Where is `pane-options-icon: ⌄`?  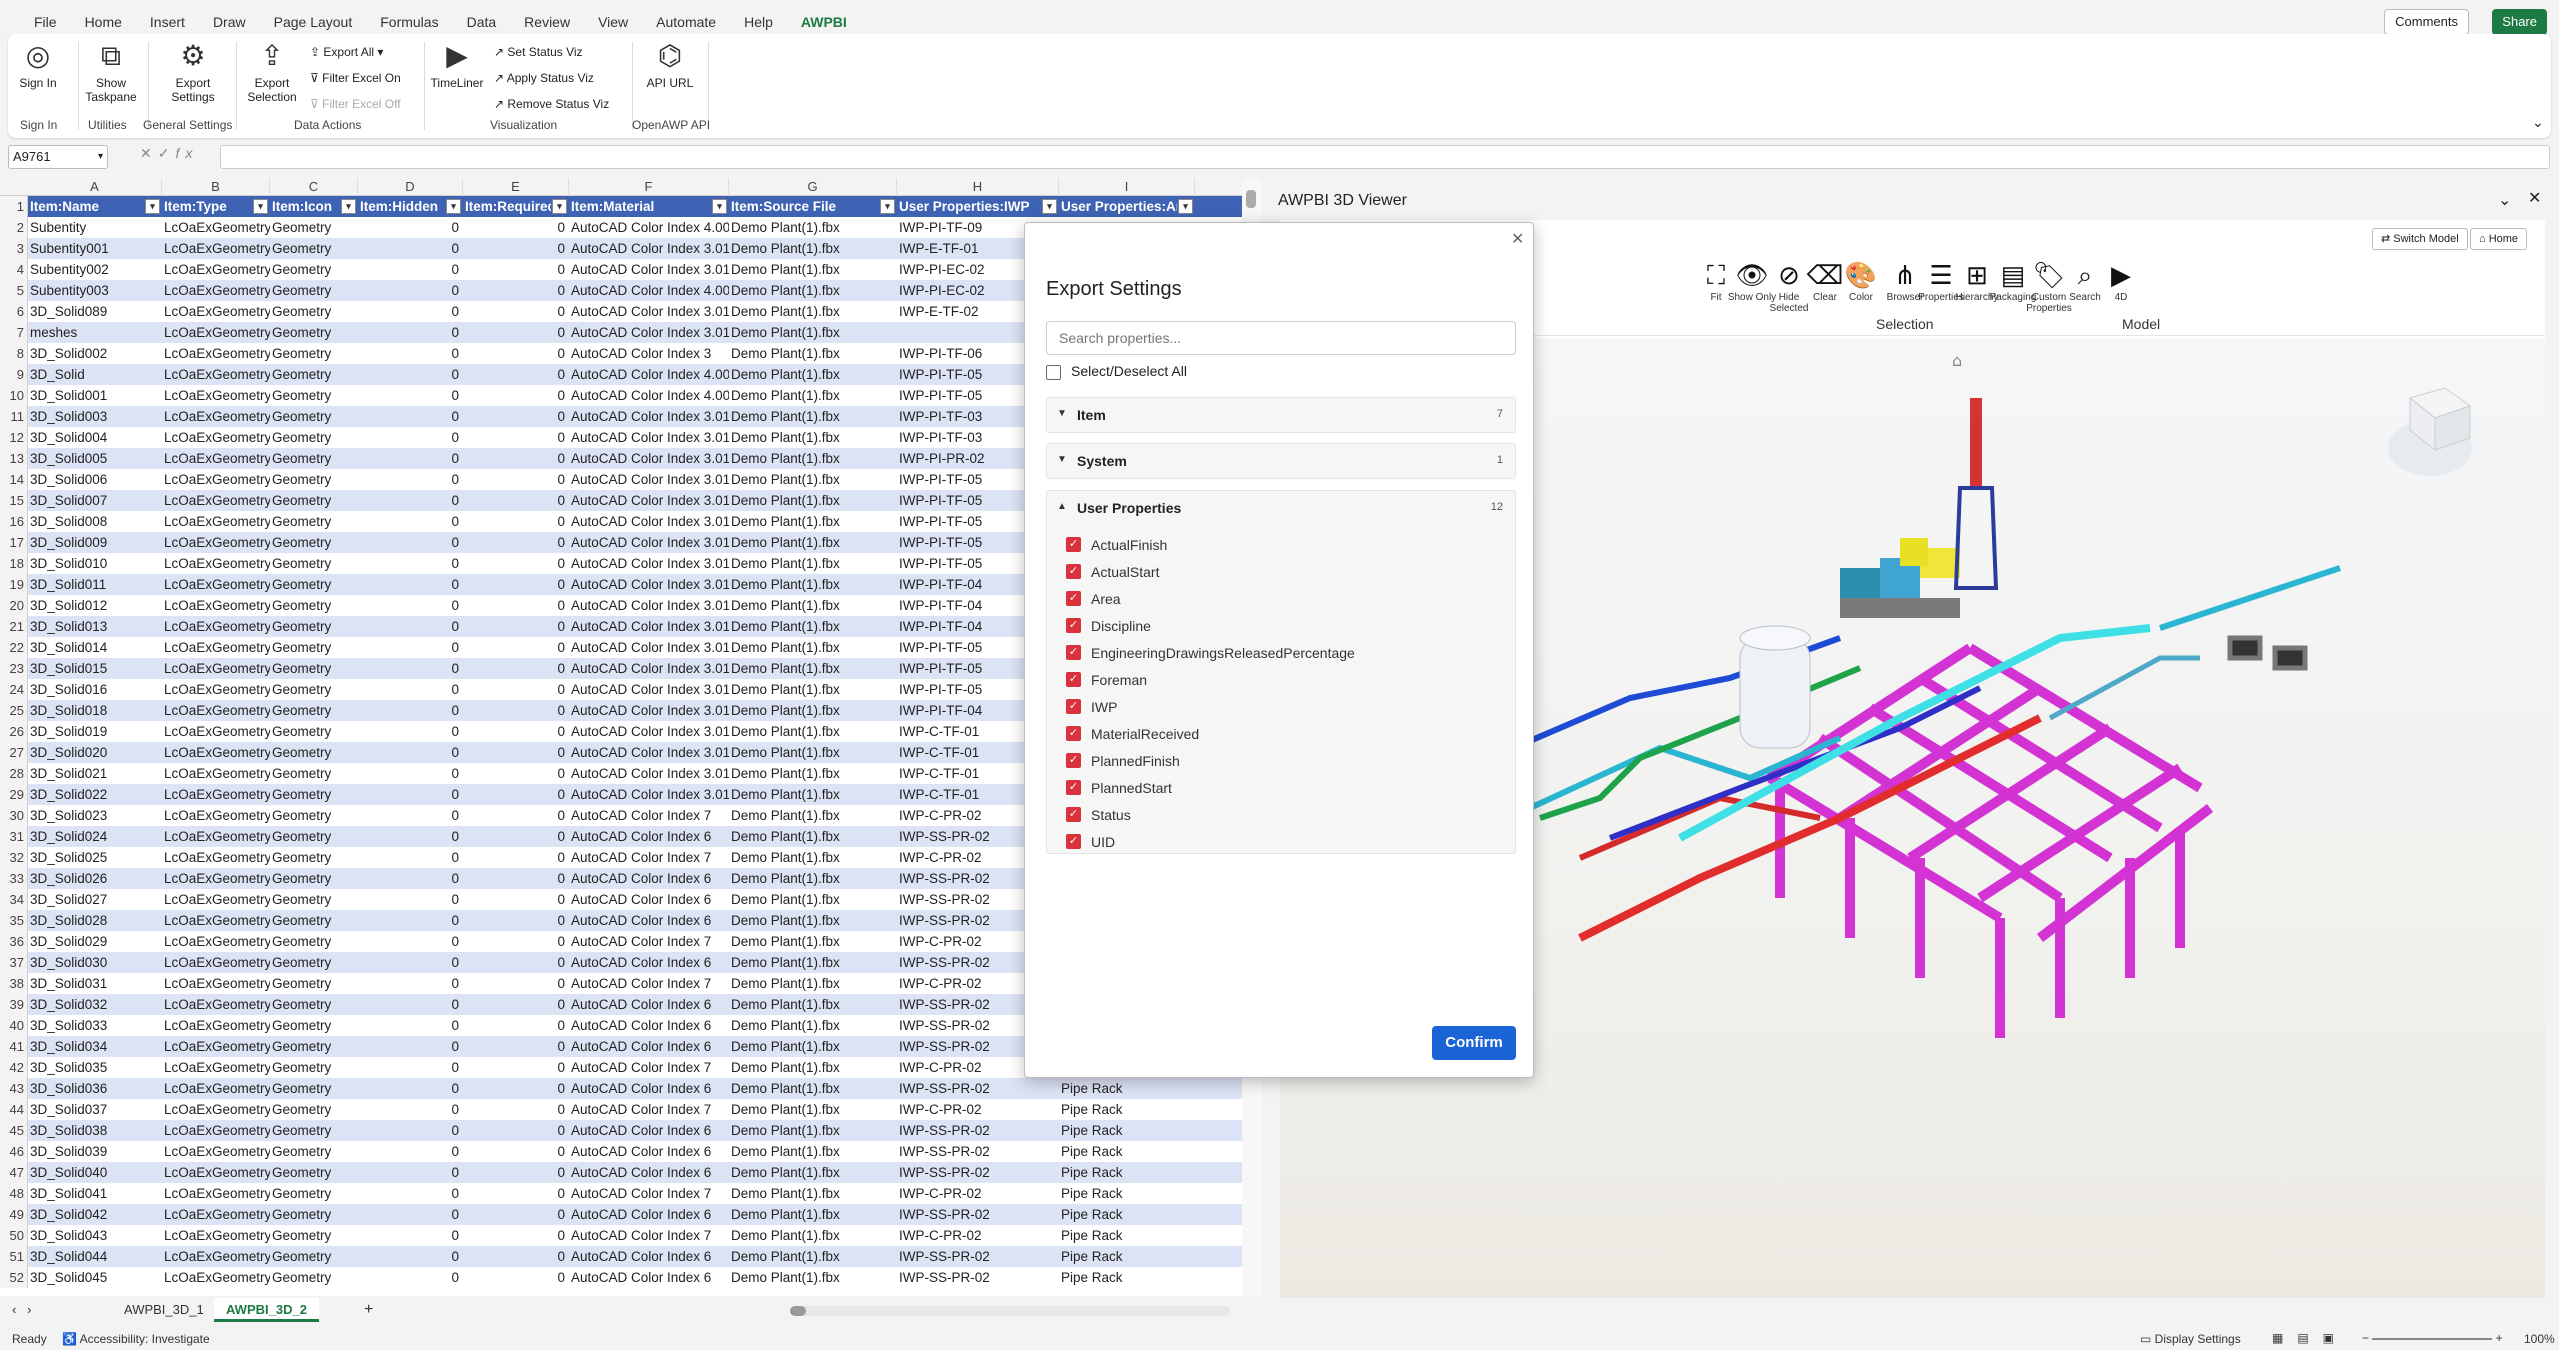
pane-options-icon: ⌄ is located at coordinates (2504, 200).